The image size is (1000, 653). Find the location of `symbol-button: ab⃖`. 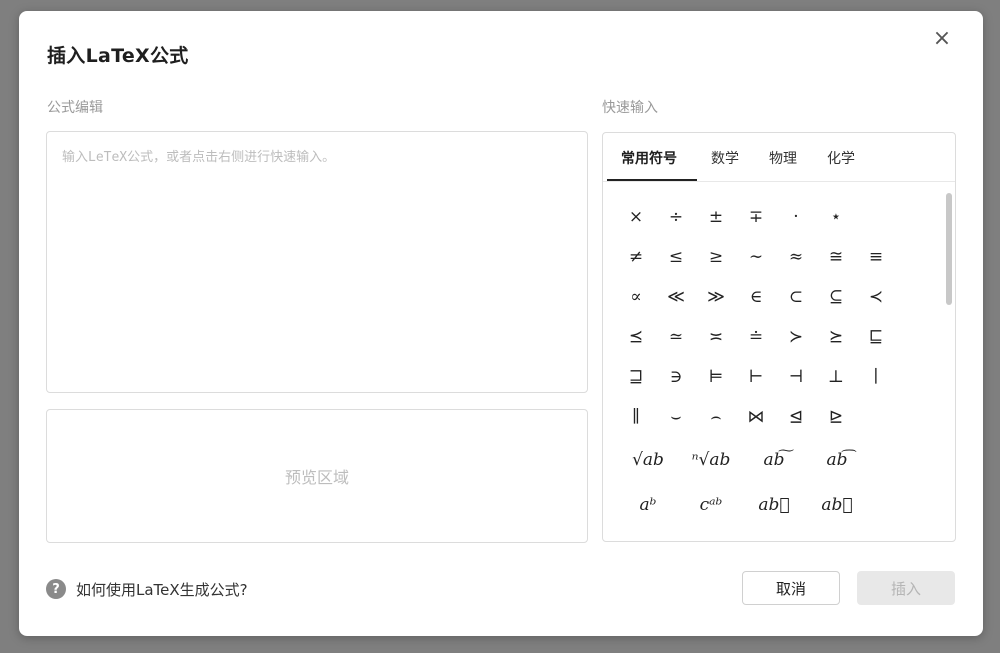

symbol-button: ab⃖ is located at coordinates (774, 505).